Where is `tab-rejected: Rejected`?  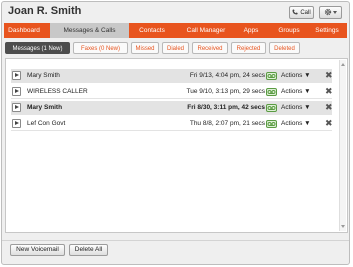 tab-rejected: Rejected is located at coordinates (248, 48).